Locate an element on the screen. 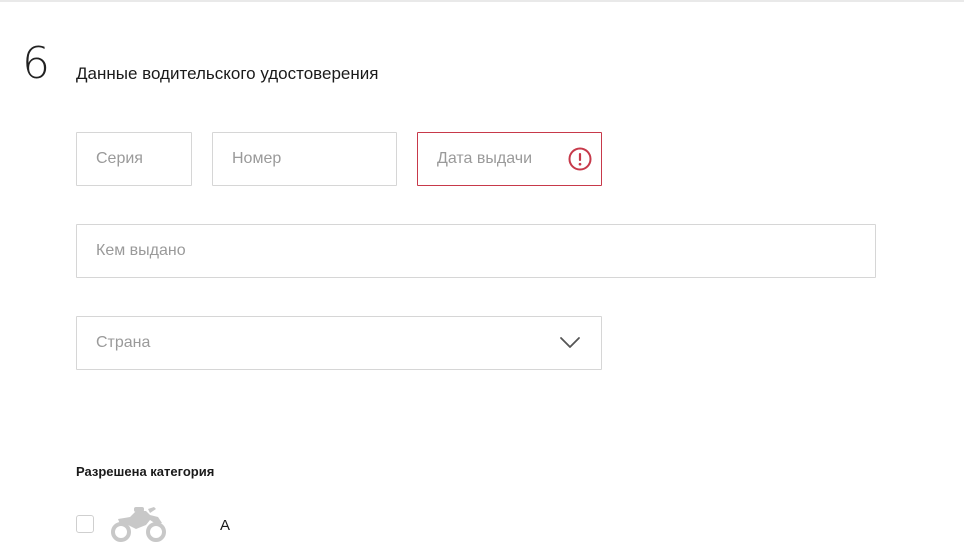 The width and height of the screenshot is (964, 552). category-heading: Разрешена категория is located at coordinates (145, 471).